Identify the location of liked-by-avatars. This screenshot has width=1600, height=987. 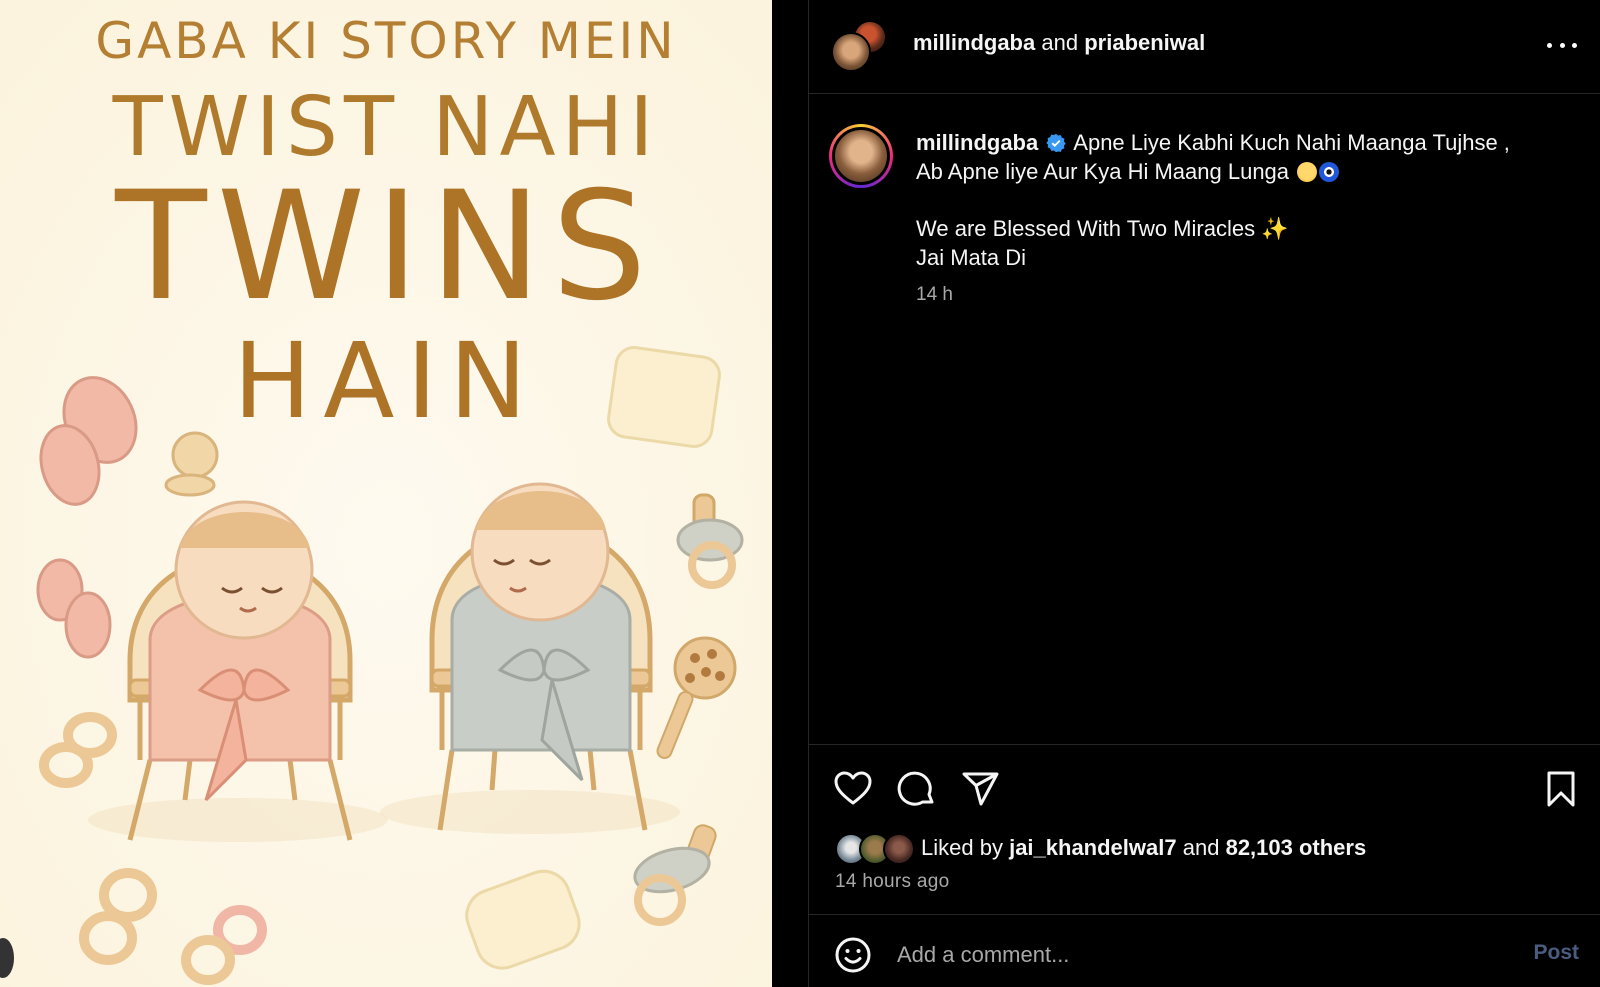
(875, 850).